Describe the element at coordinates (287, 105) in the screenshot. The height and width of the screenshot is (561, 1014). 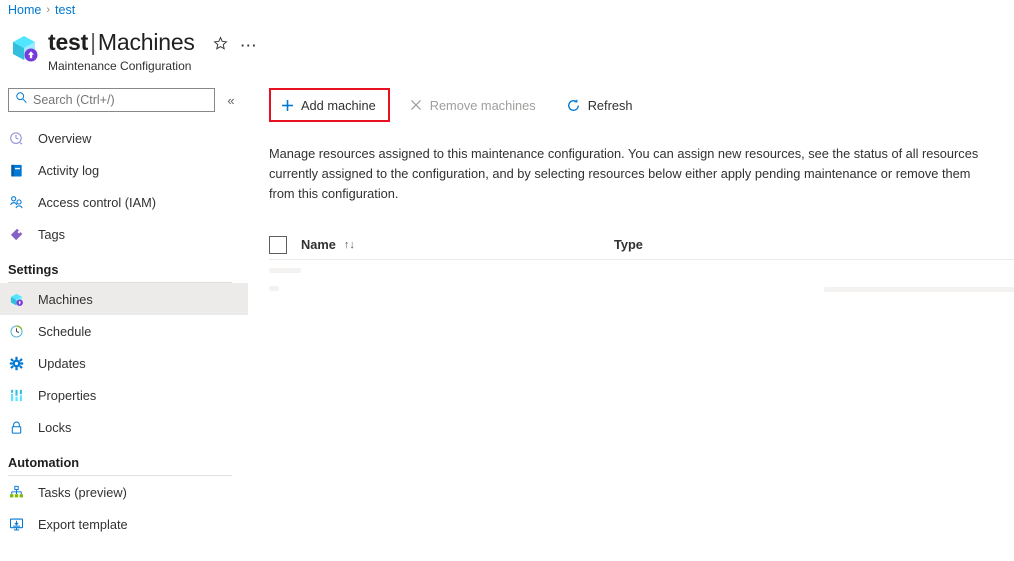
I see `plus-icon` at that location.